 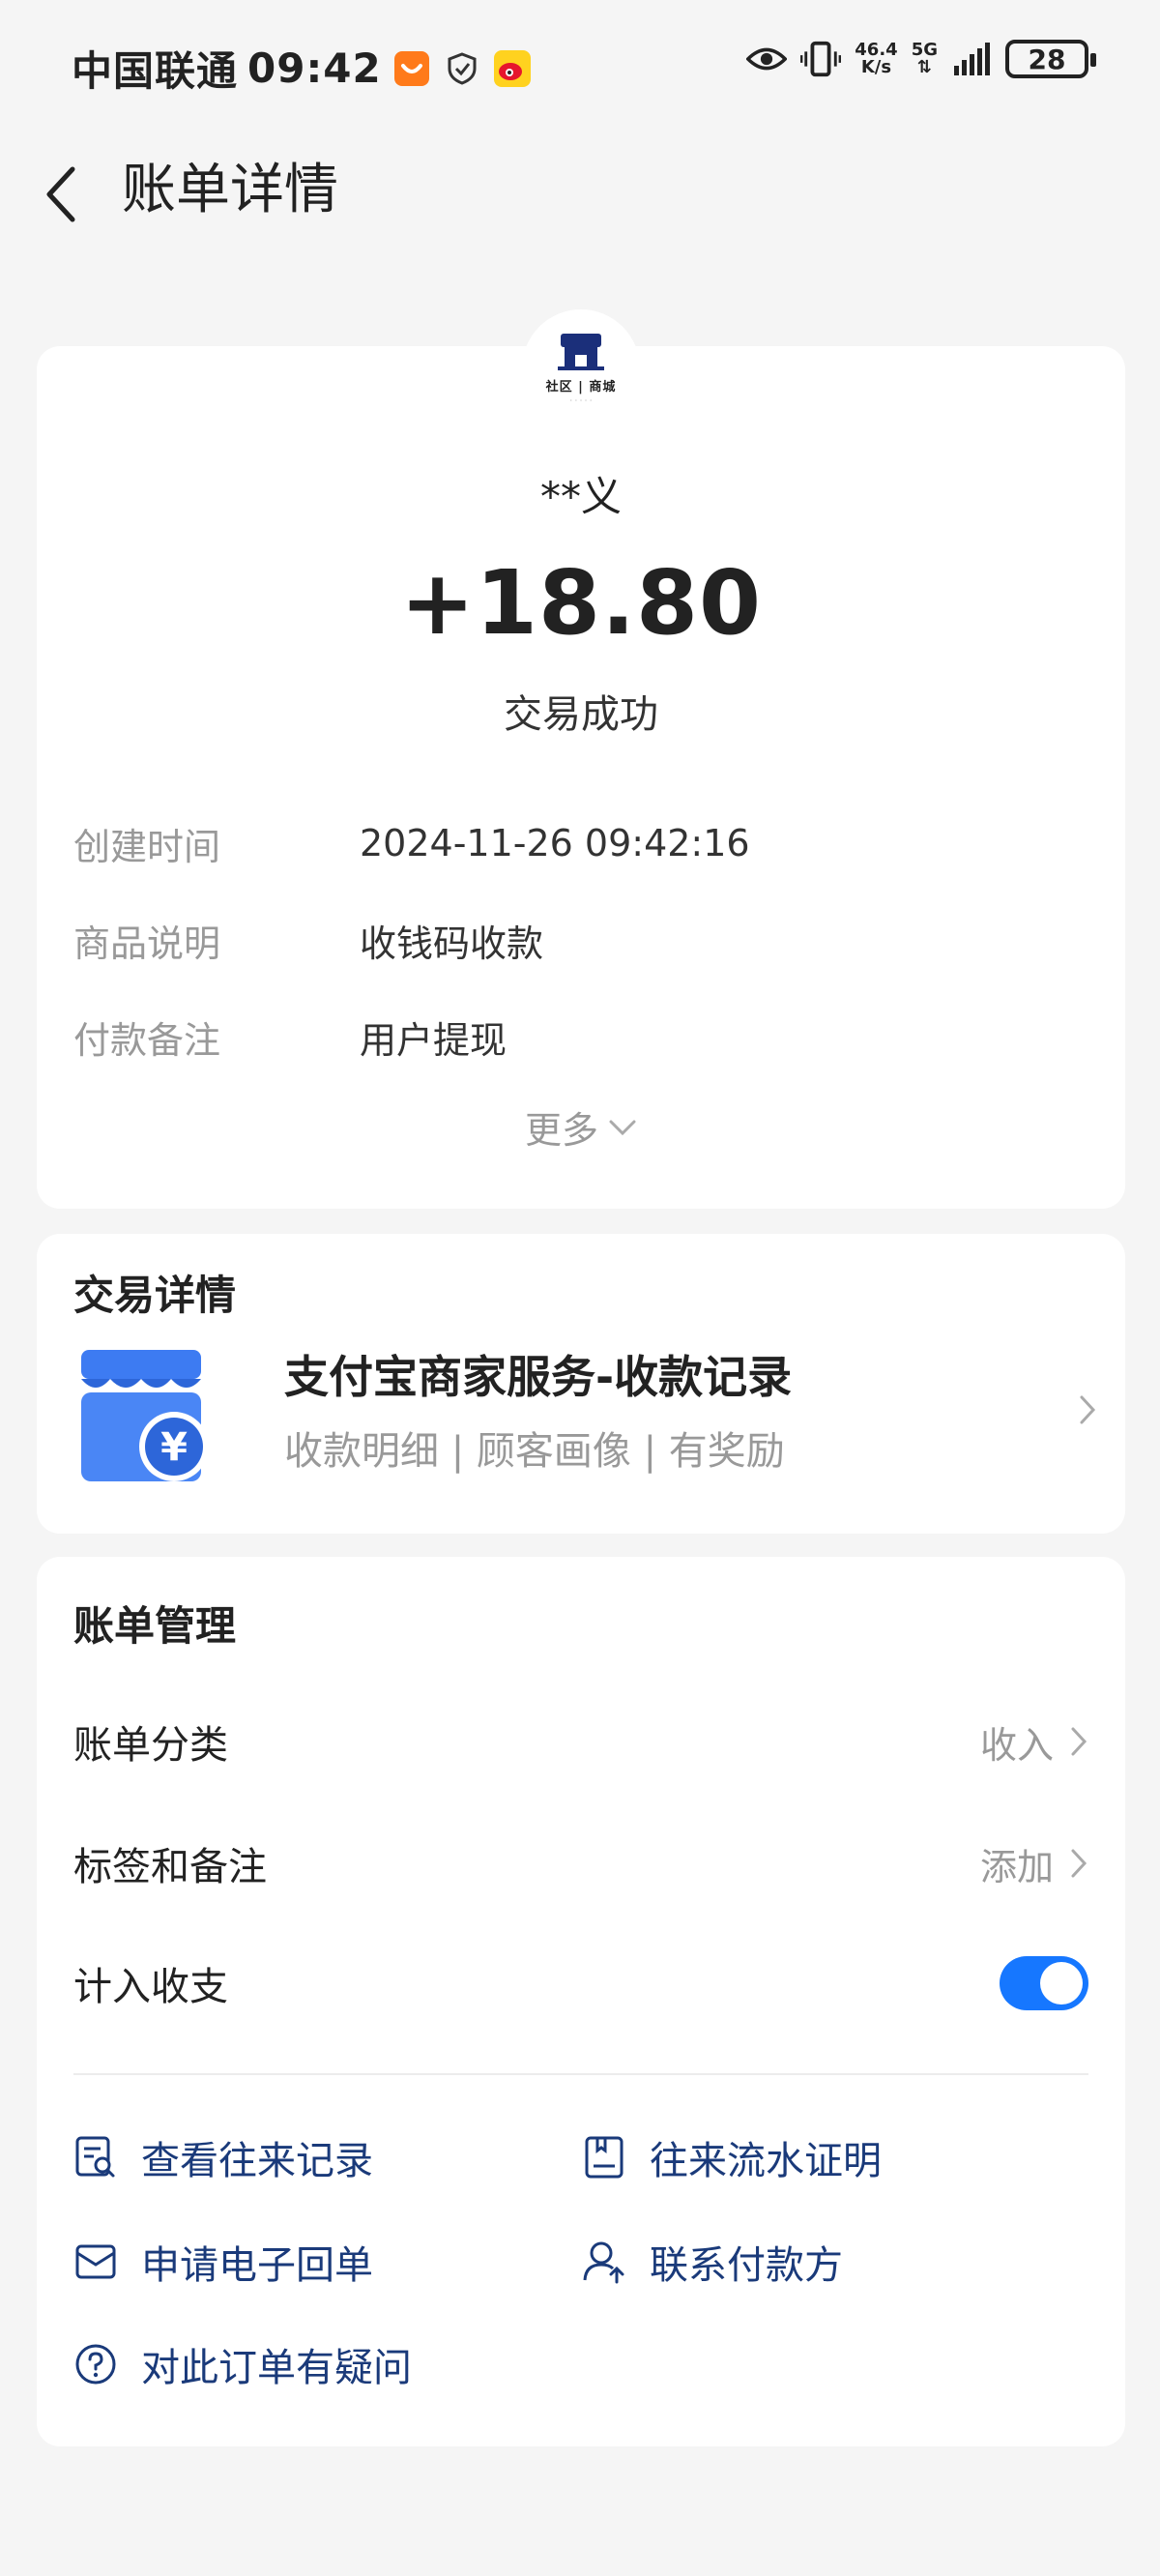 I want to click on order-question-label: 对此订单有疑问, so click(x=276, y=2368).